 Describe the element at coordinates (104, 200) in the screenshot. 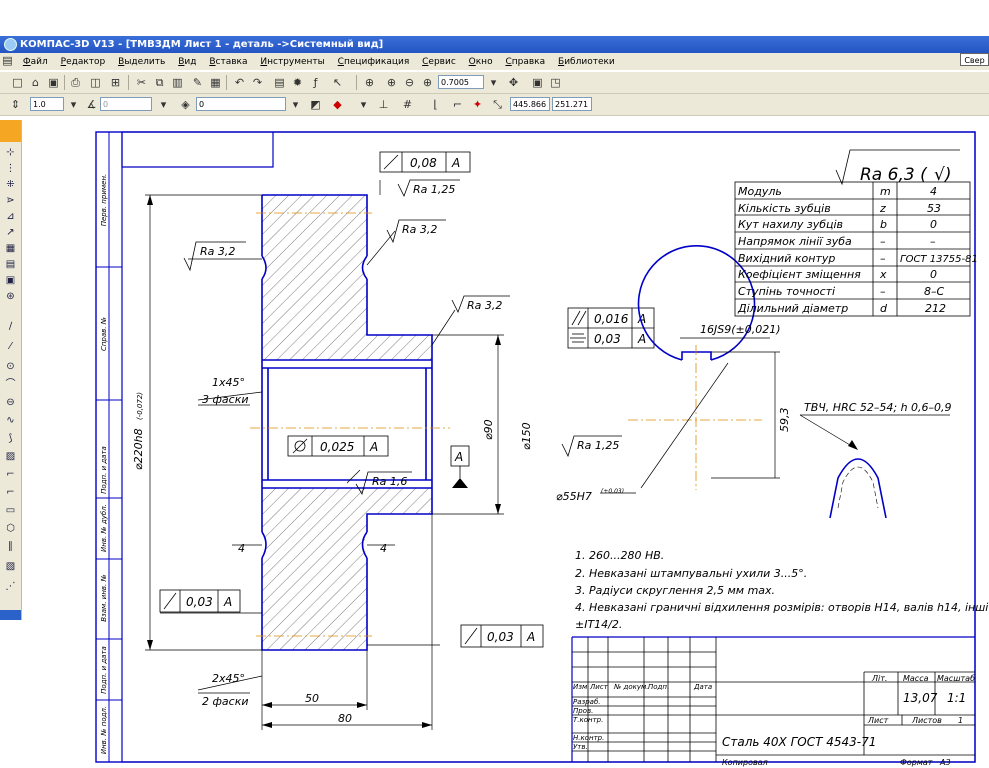

I see `strip-label-first-use: Перв. примен.` at that location.